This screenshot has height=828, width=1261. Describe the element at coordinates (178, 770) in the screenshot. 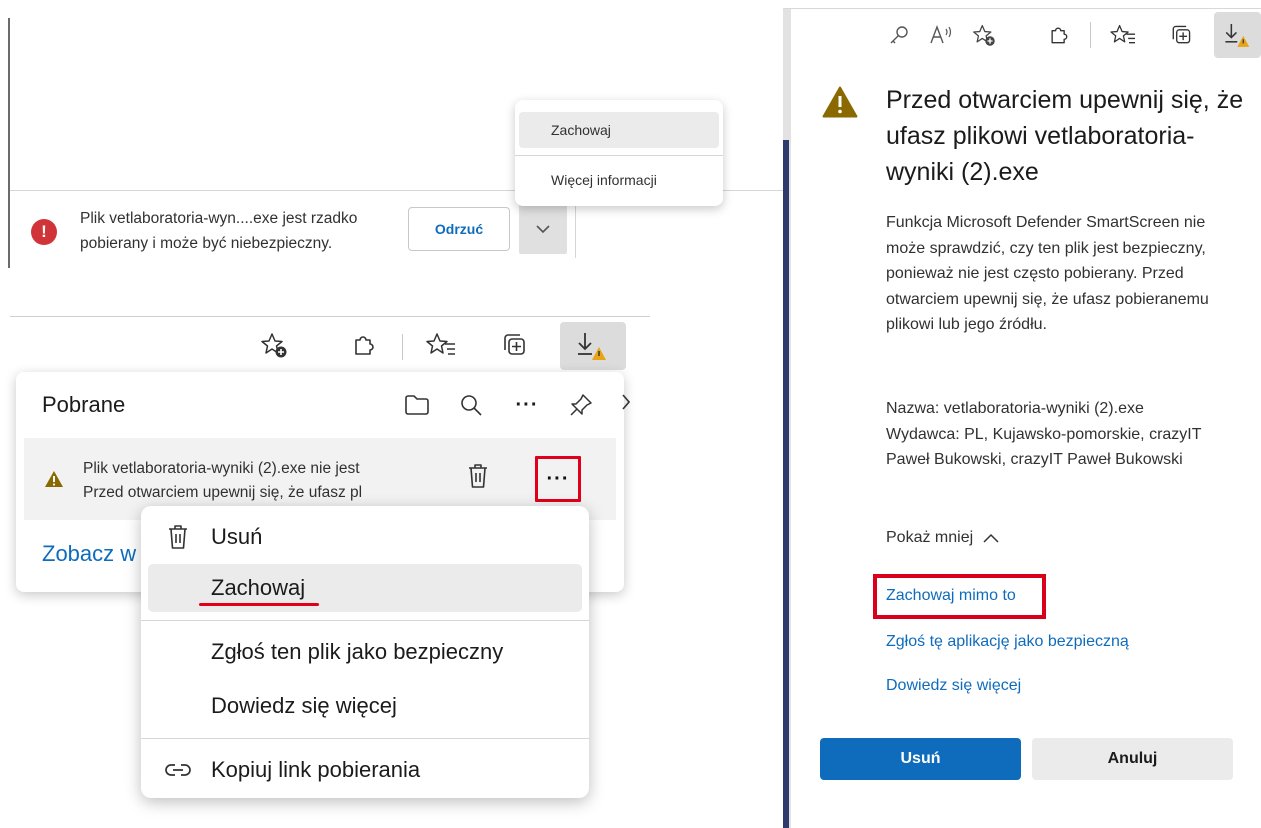

I see `link-icon` at that location.